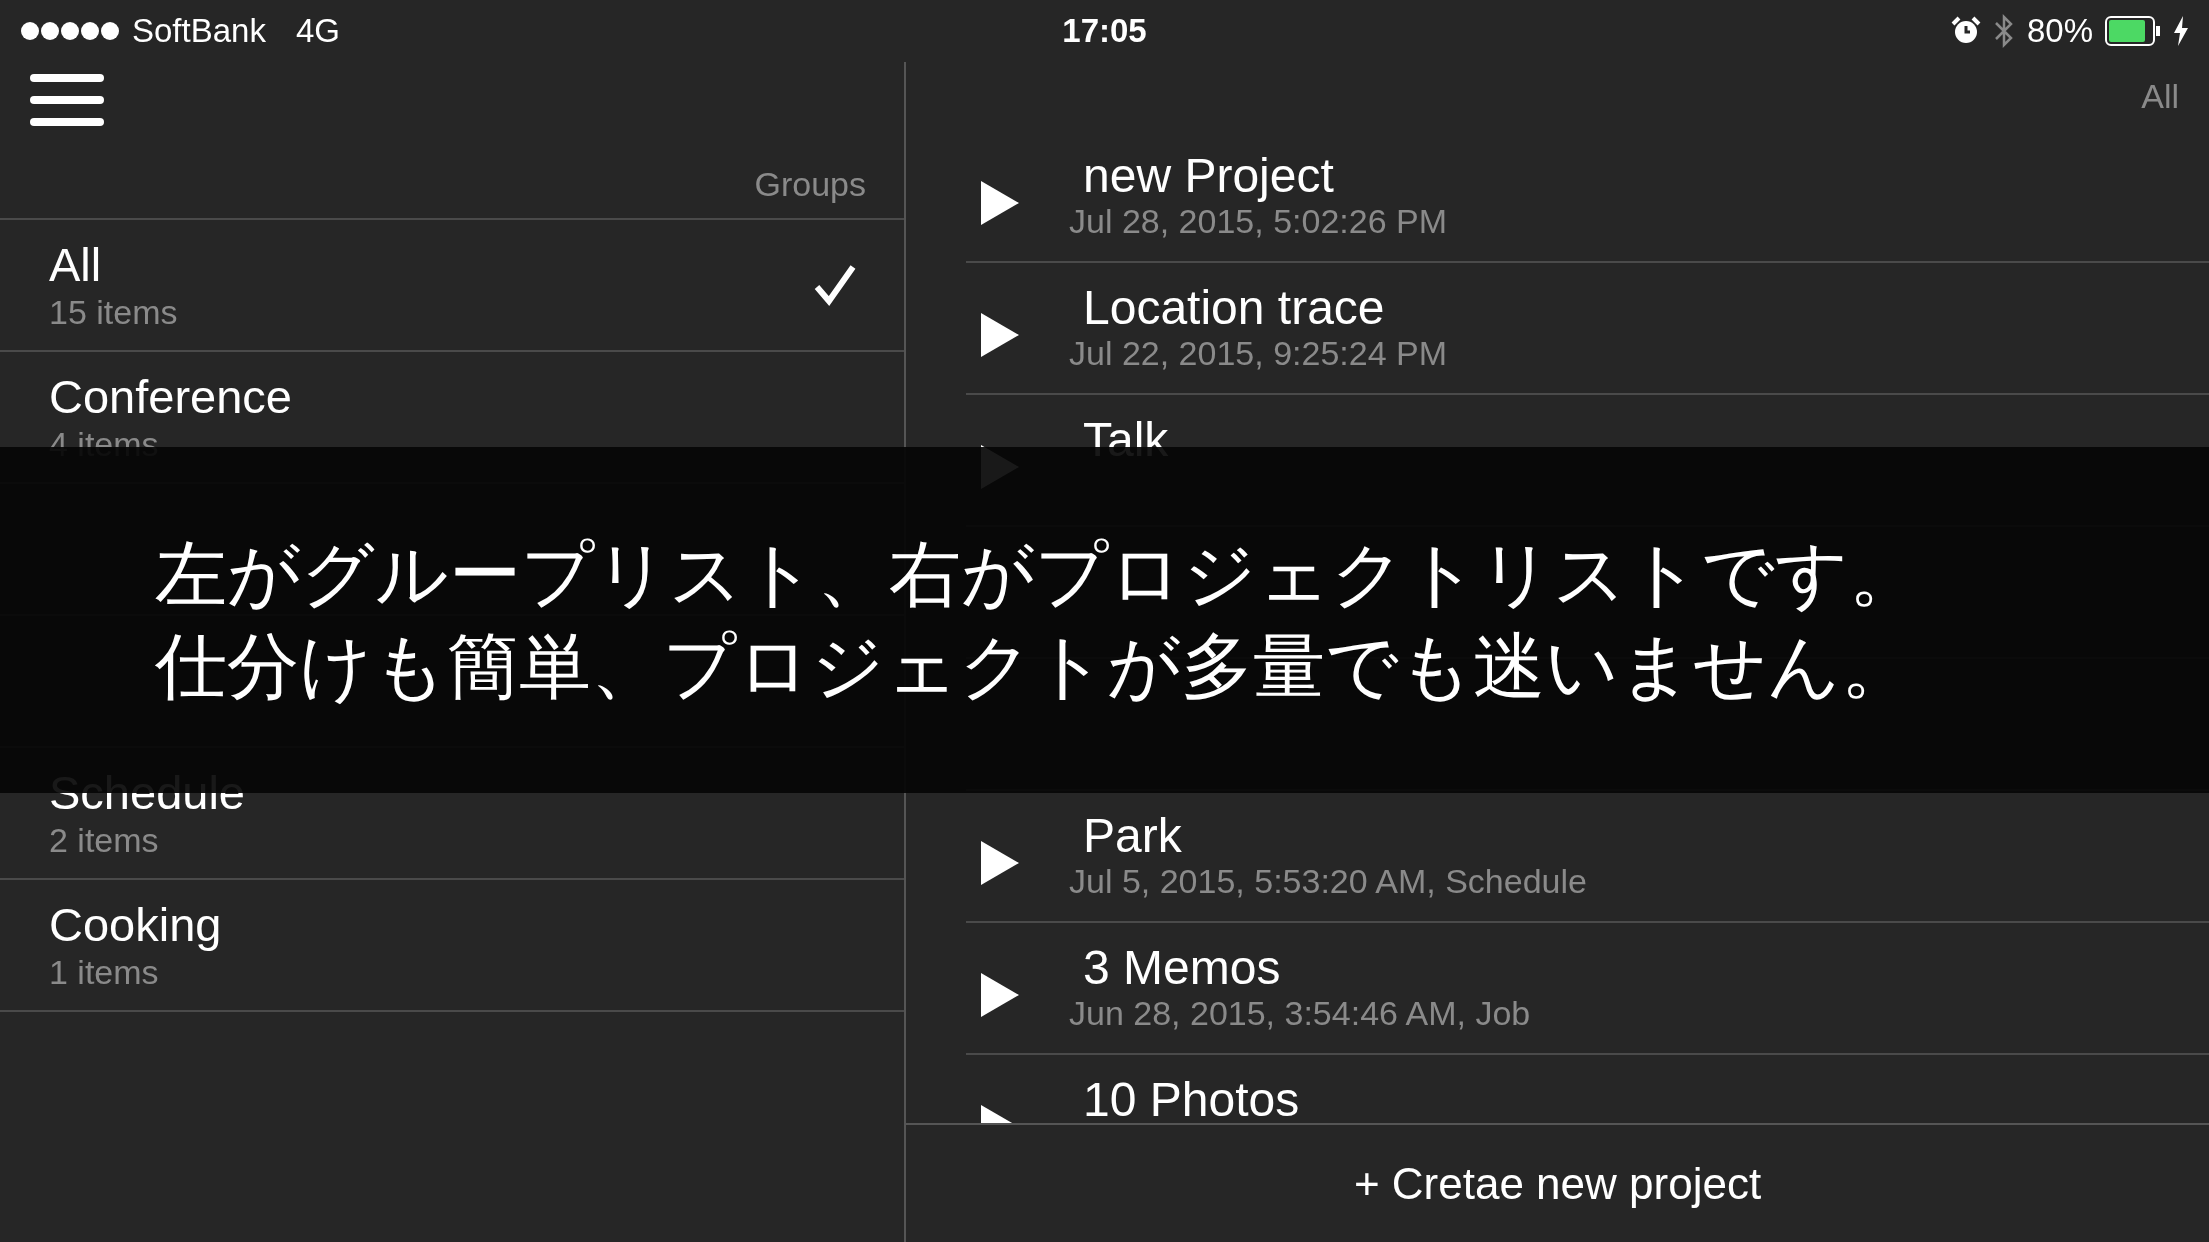 Image resolution: width=2209 pixels, height=1242 pixels. Describe the element at coordinates (1258, 353) in the screenshot. I see `project-date: Jul 22, 2015, 9:25:24 PM` at that location.